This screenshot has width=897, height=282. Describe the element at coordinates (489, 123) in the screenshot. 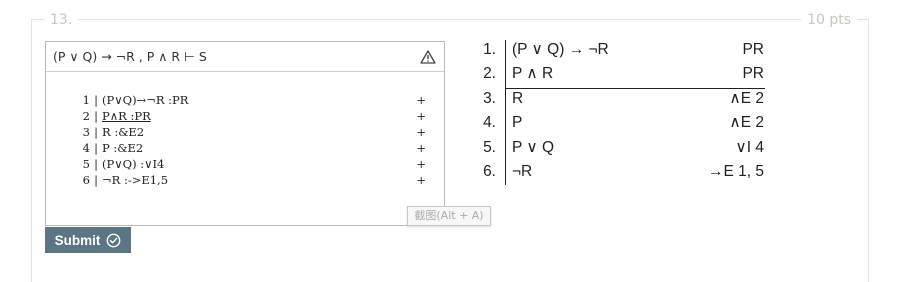

I see `proof-line-number: 4.` at that location.